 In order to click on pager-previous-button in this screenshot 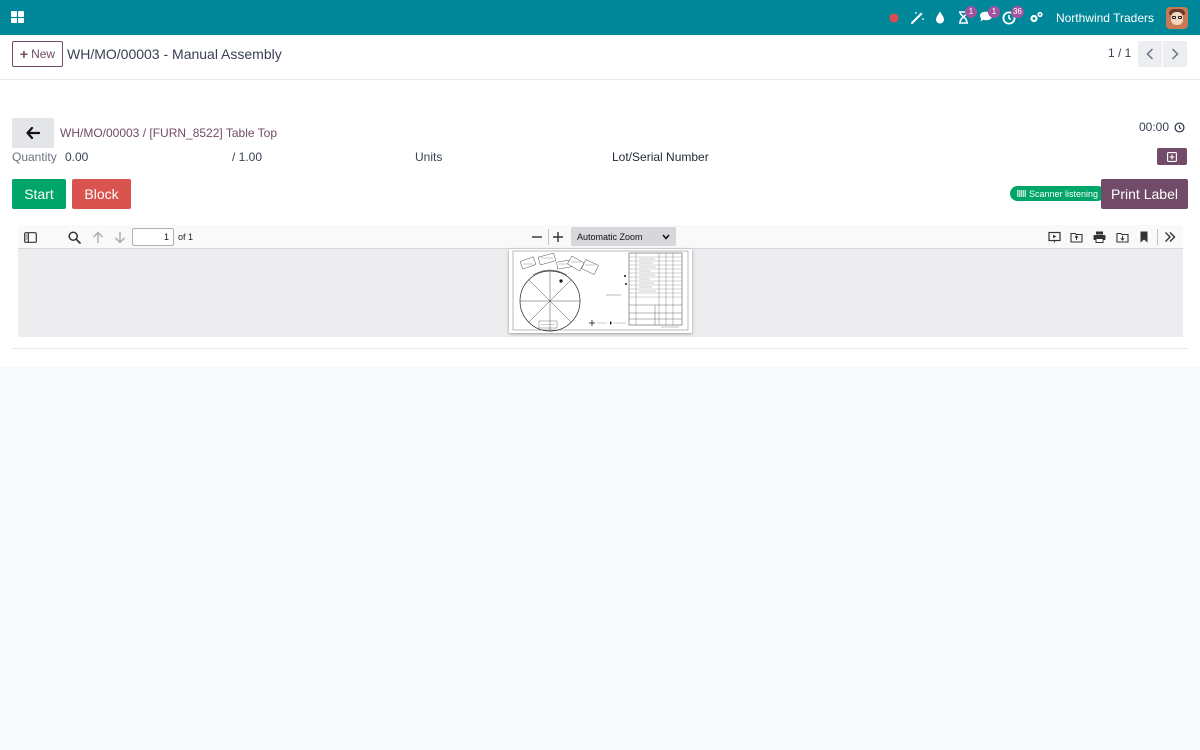, I will do `click(1150, 54)`.